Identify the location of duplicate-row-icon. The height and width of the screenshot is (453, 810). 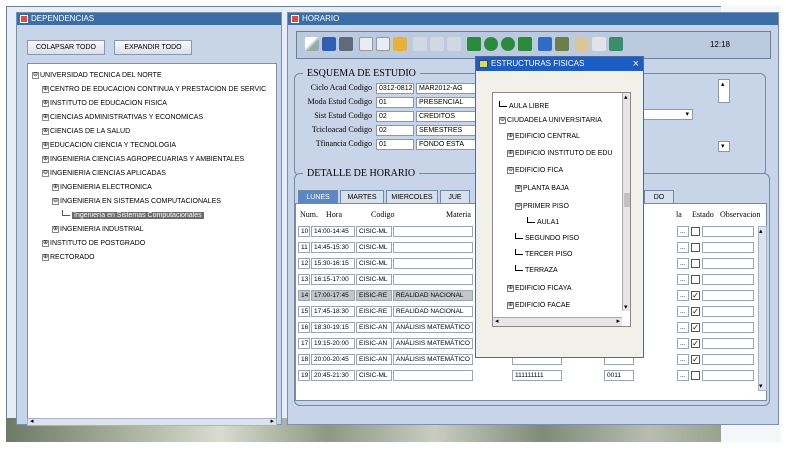
(454, 44).